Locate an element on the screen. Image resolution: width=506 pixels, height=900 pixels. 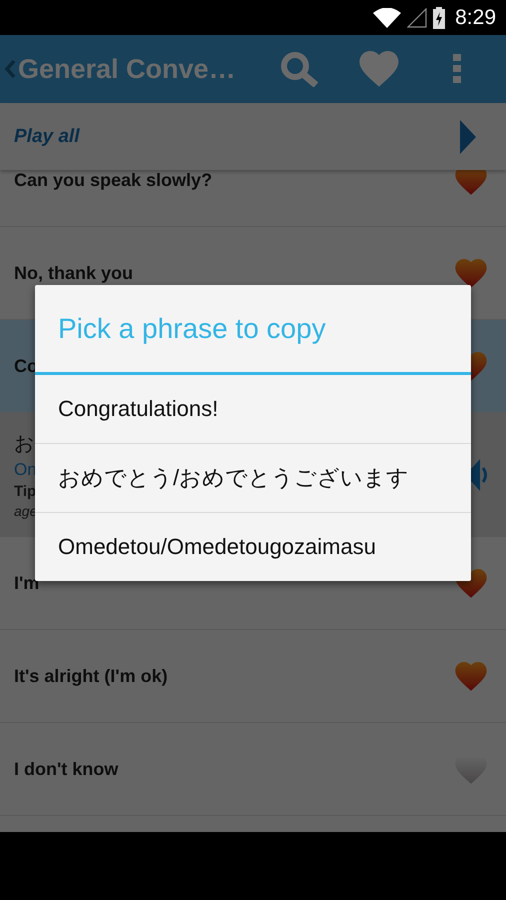
phrase-text: I'm is located at coordinates (27, 583).